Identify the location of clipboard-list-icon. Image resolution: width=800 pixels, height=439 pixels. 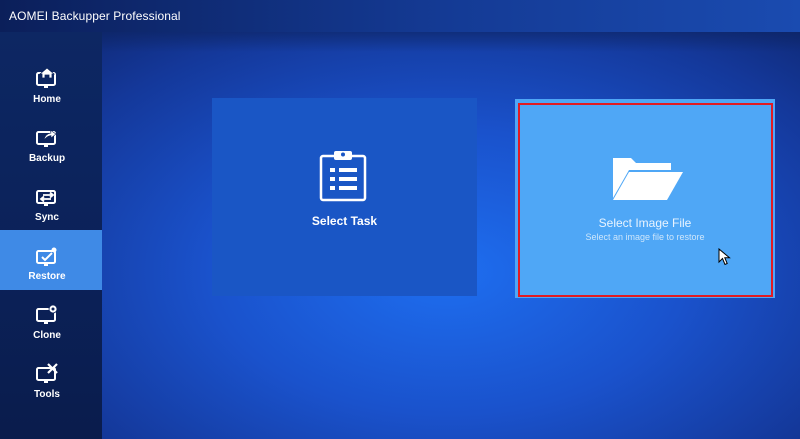
(343, 176).